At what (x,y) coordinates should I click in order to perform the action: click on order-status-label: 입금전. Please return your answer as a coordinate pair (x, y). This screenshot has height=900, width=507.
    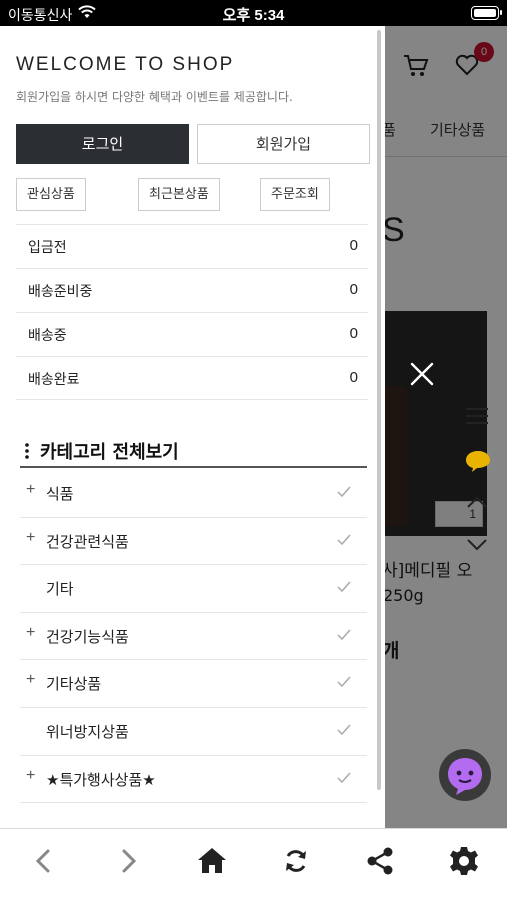
    Looking at the image, I should click on (47, 248).